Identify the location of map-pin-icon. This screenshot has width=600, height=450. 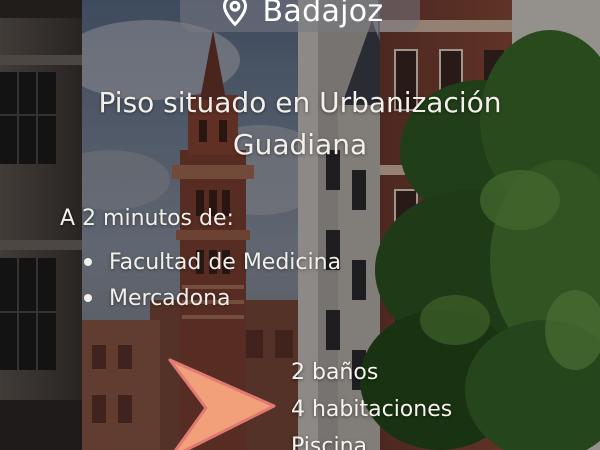
(234, 13).